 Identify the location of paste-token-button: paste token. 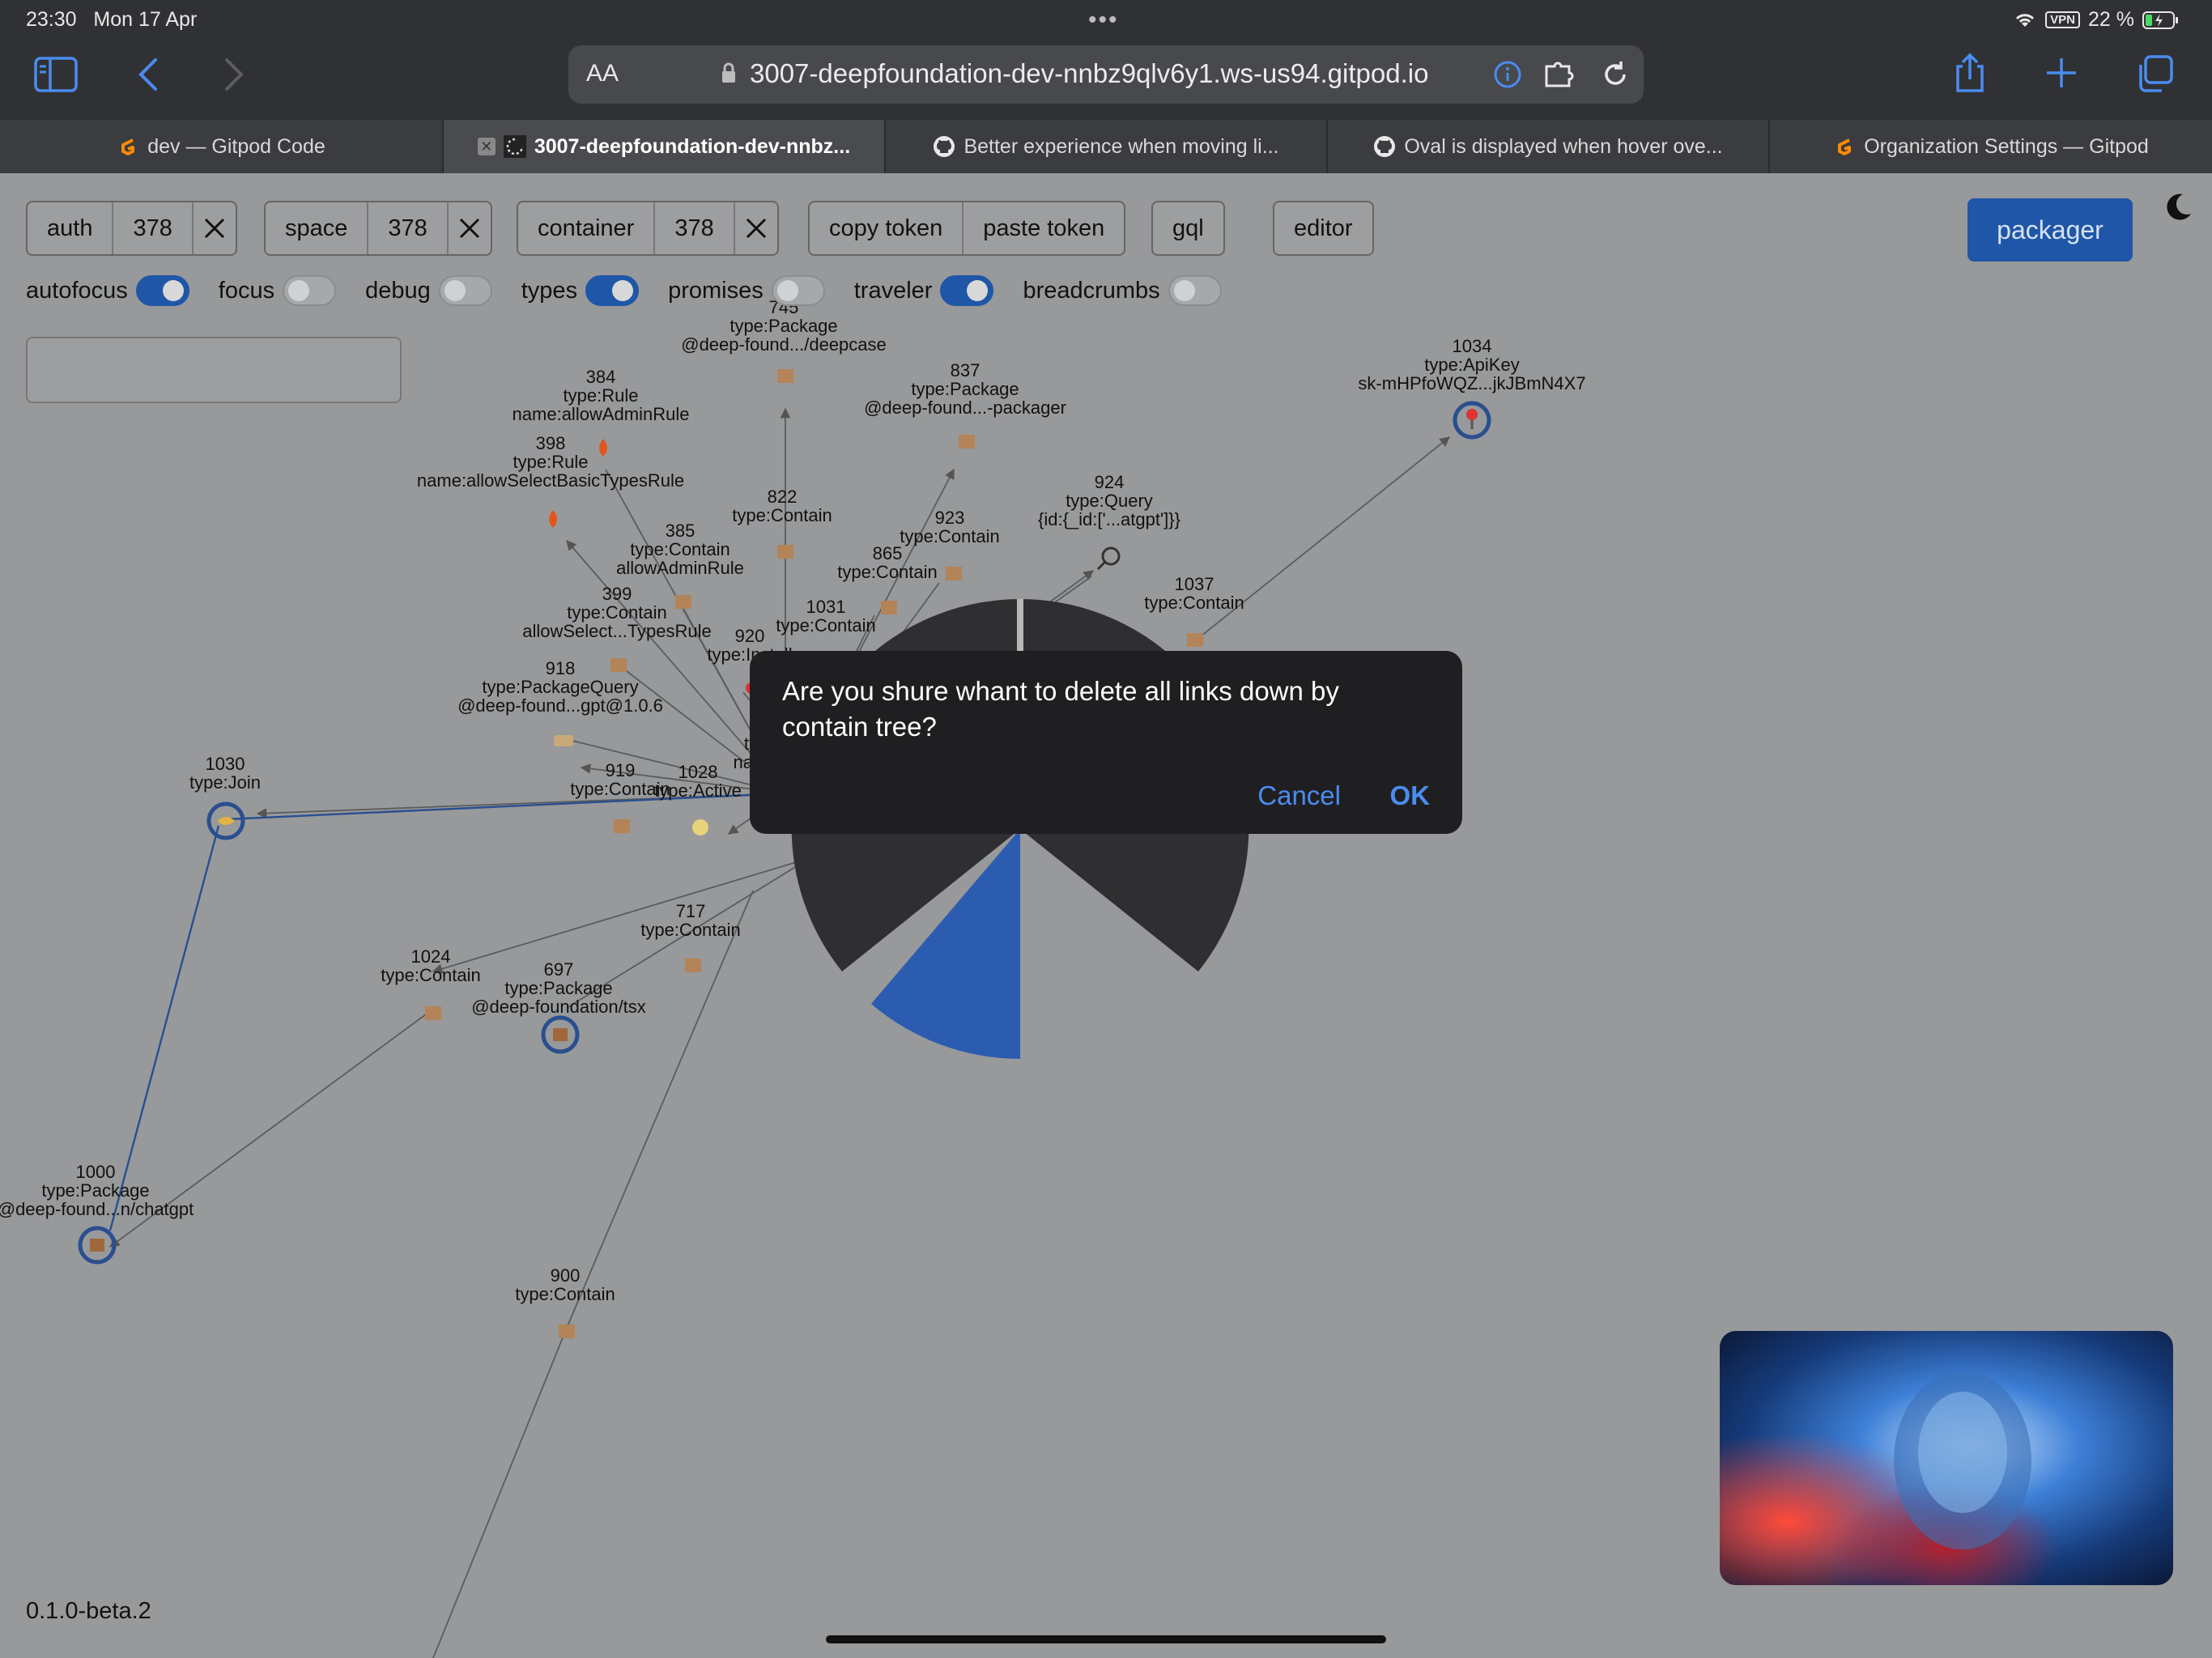
(1044, 228).